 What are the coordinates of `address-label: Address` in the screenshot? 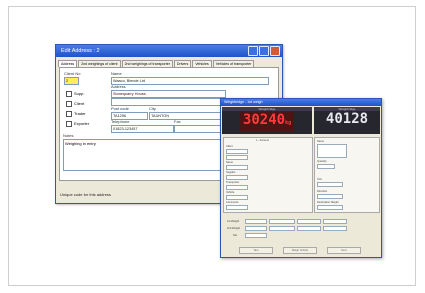 It's located at (118, 86).